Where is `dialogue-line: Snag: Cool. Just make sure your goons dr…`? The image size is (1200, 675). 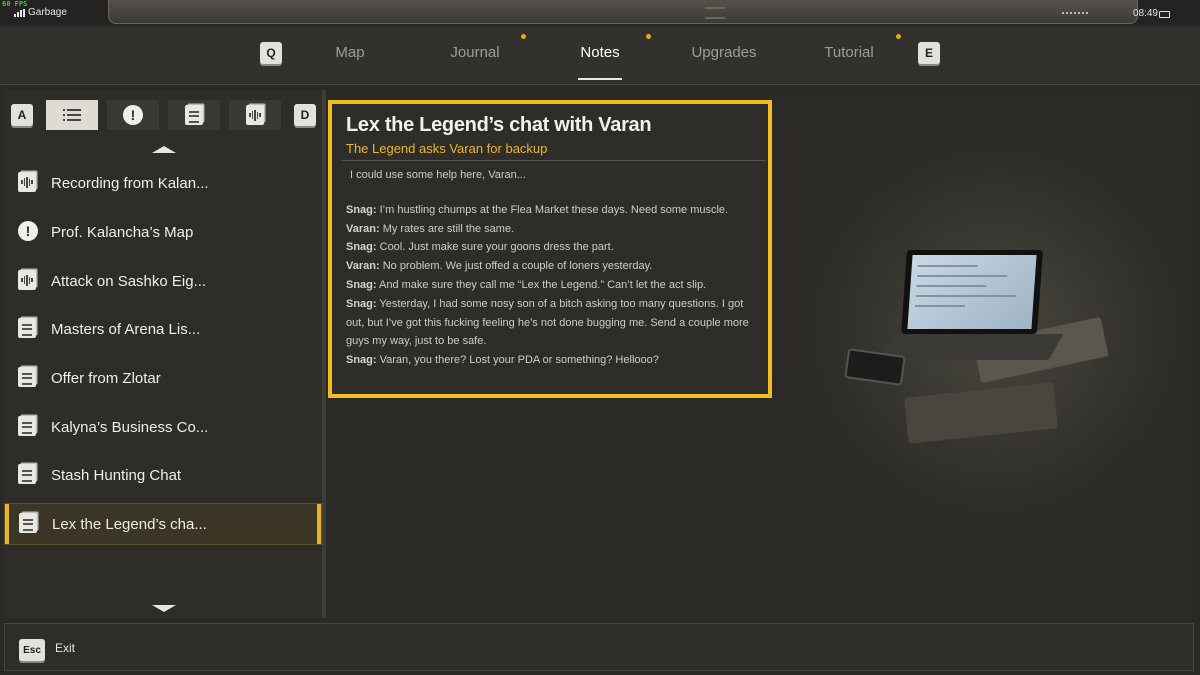 dialogue-line: Snag: Cool. Just make sure your goons dr… is located at coordinates (551, 247).